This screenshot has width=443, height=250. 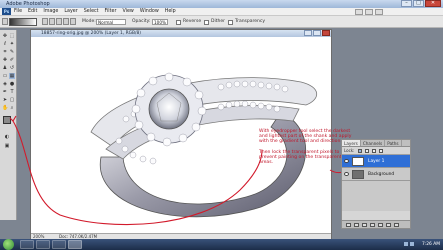 I want to click on trash-icon, so click(x=396, y=225).